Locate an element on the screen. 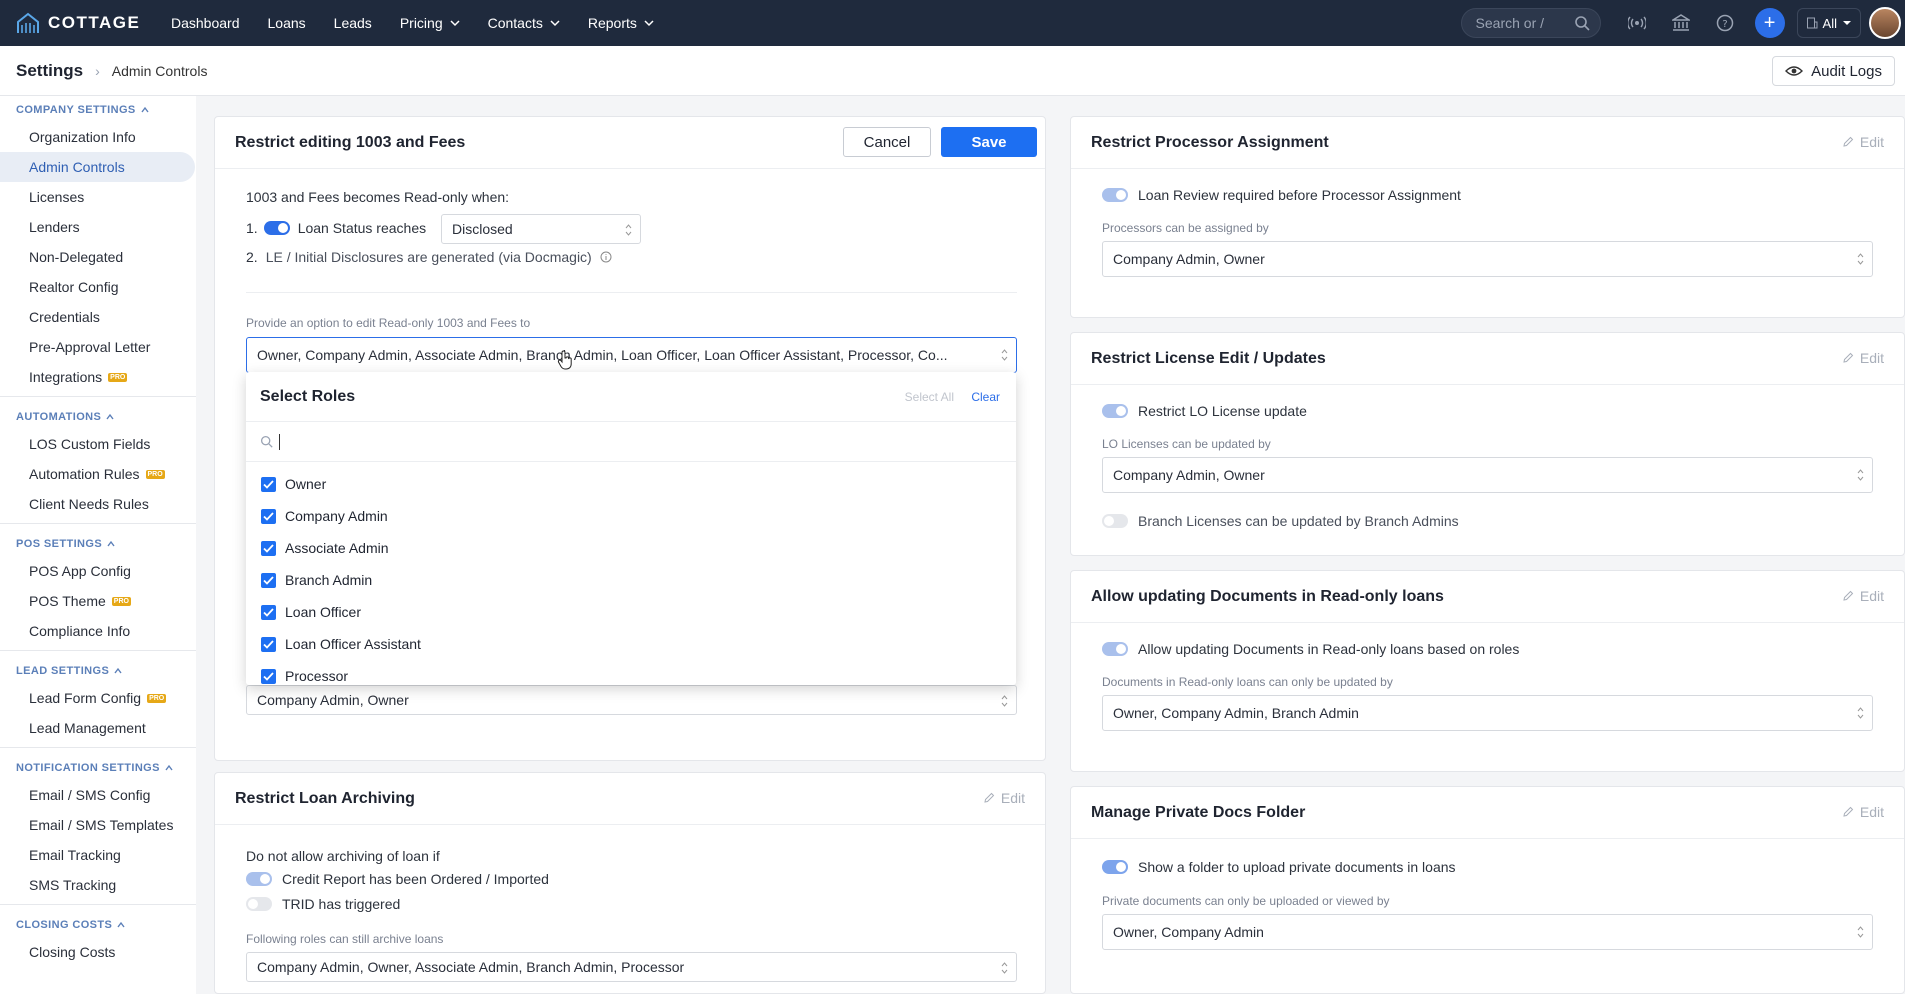  restrict-lo-license-toggle is located at coordinates (1115, 411).